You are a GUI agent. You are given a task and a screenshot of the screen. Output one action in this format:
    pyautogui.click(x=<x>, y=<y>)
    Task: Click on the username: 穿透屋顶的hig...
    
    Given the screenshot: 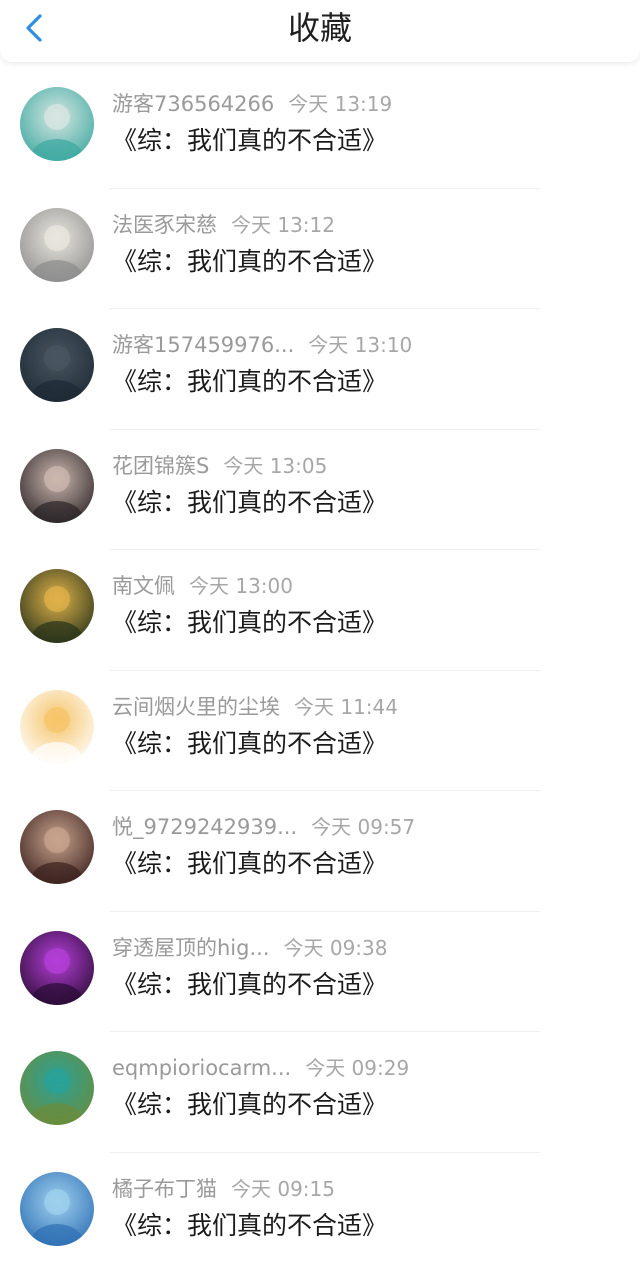 What is the action you would take?
    pyautogui.click(x=191, y=948)
    